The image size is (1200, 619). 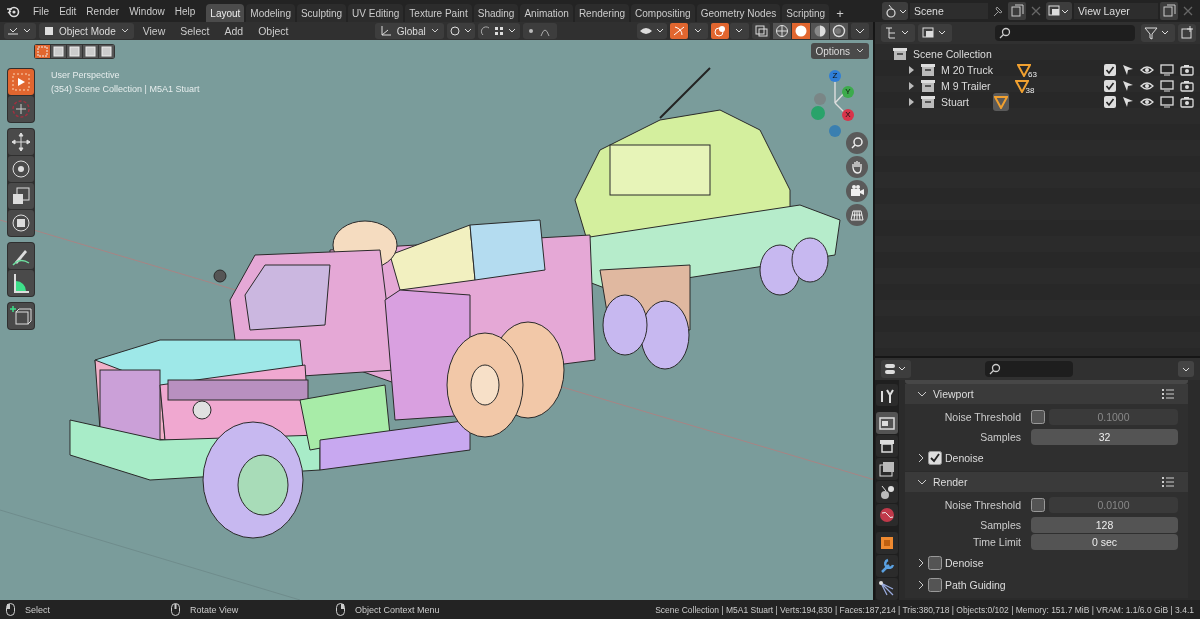 What do you see at coordinates (602, 13) in the screenshot?
I see `workspace-tab: Rendering` at bounding box center [602, 13].